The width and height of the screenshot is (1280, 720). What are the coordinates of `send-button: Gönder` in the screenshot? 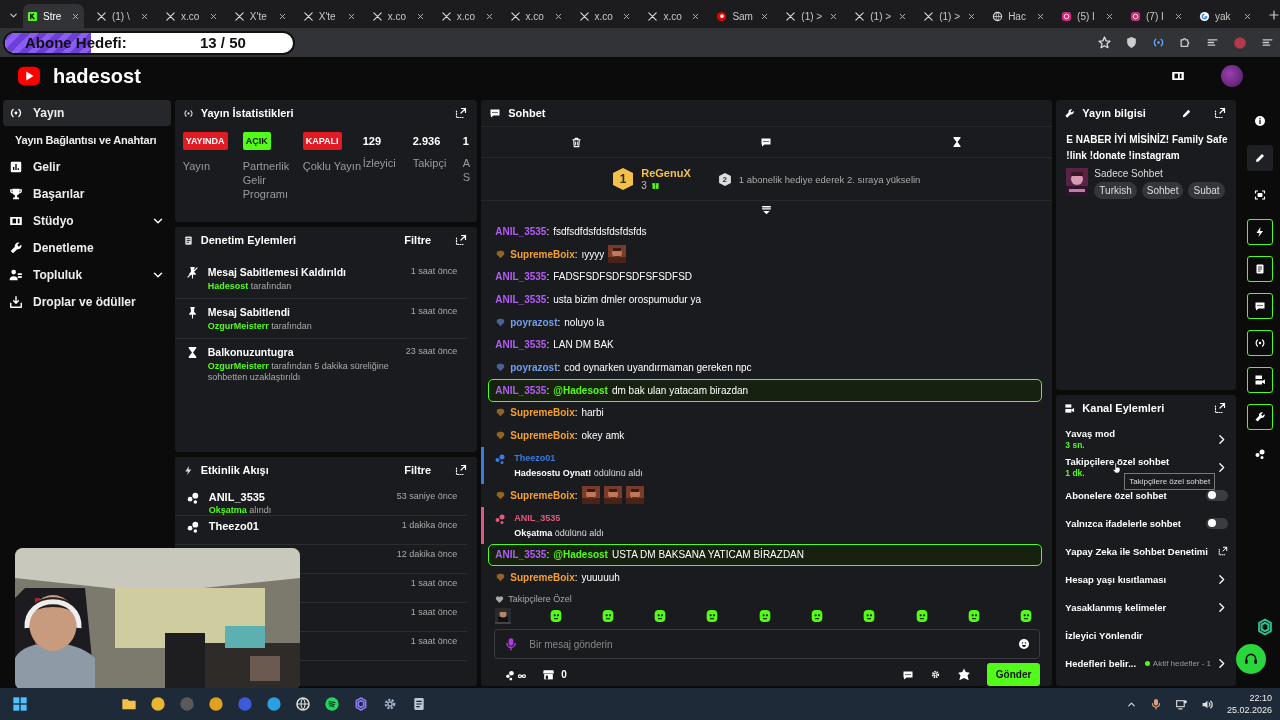 It's located at (1013, 674).